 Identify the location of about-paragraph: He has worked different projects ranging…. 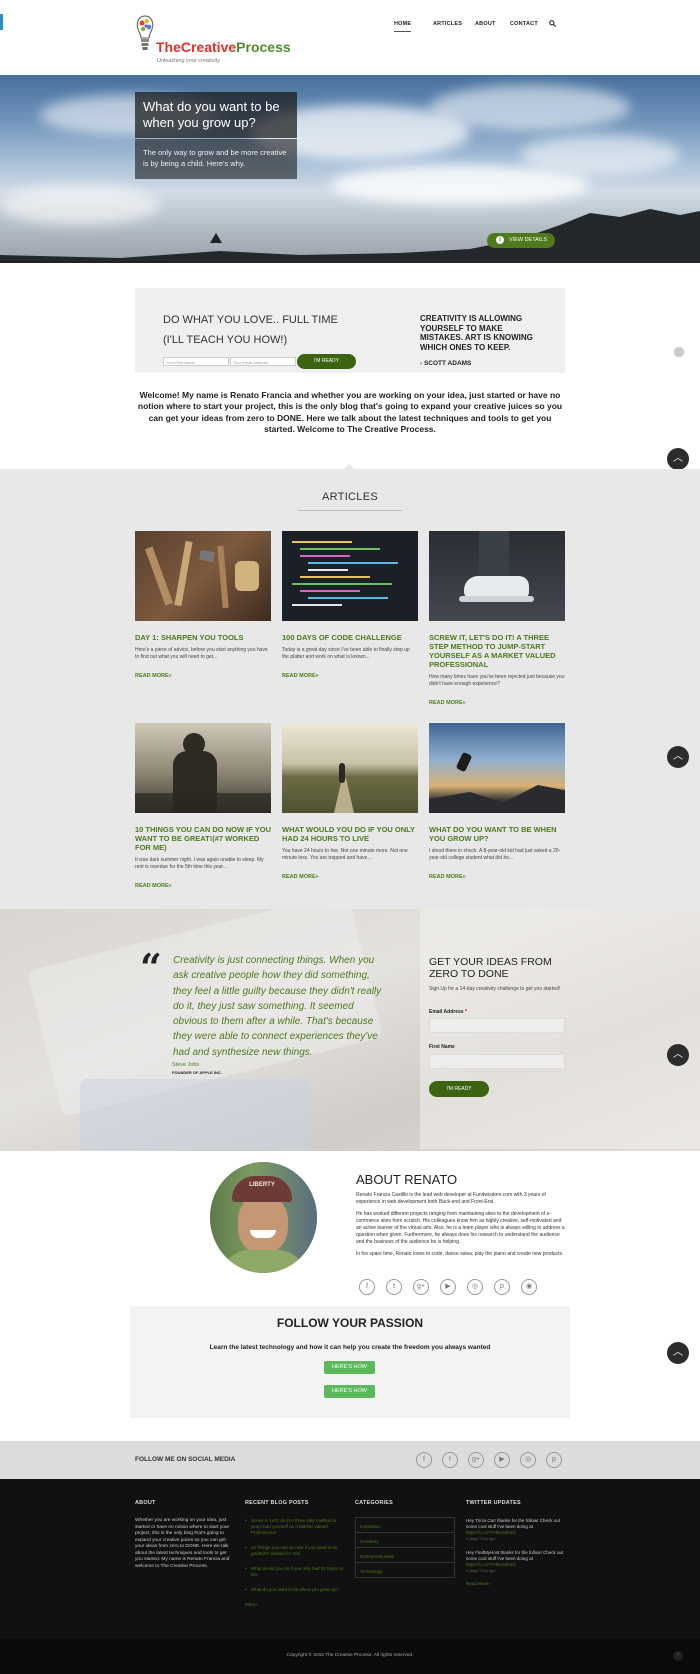
(460, 1228).